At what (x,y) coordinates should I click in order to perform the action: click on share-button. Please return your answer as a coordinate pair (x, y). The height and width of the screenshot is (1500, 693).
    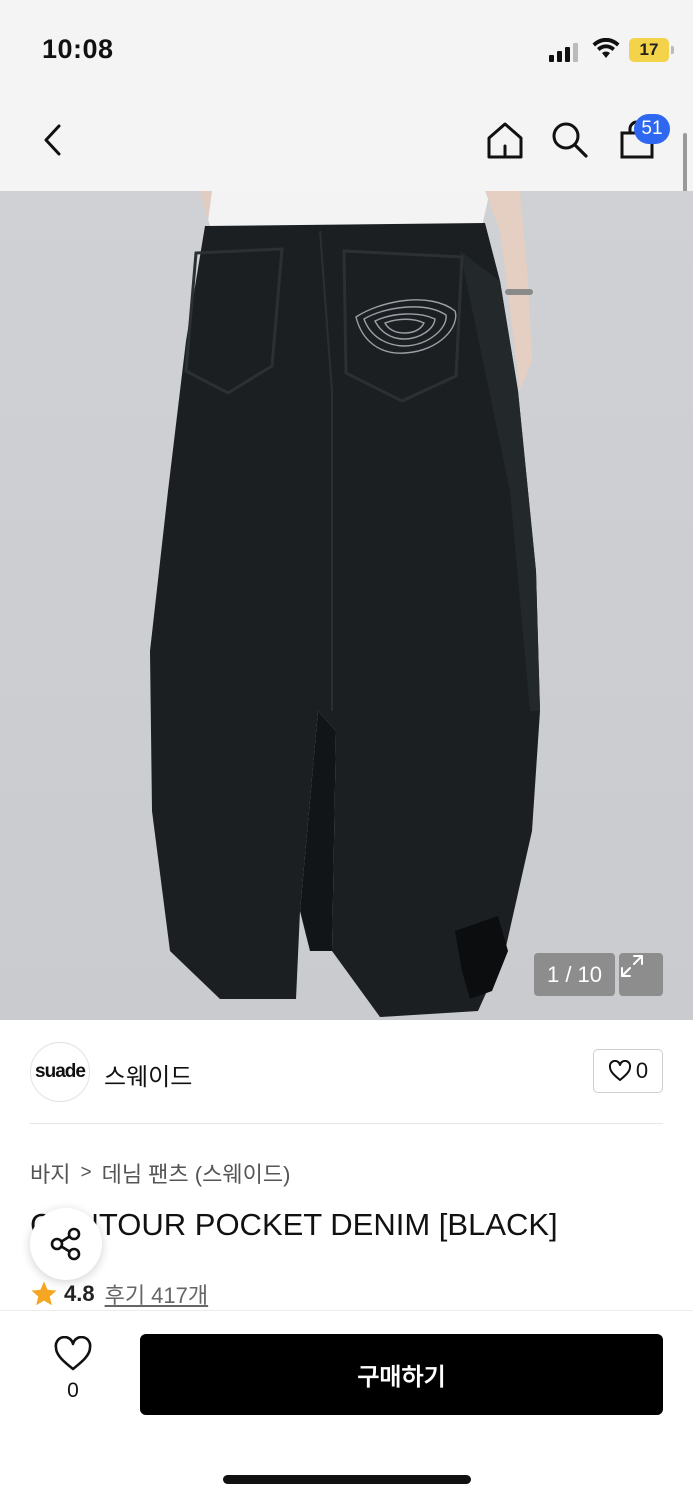
    Looking at the image, I should click on (66, 1244).